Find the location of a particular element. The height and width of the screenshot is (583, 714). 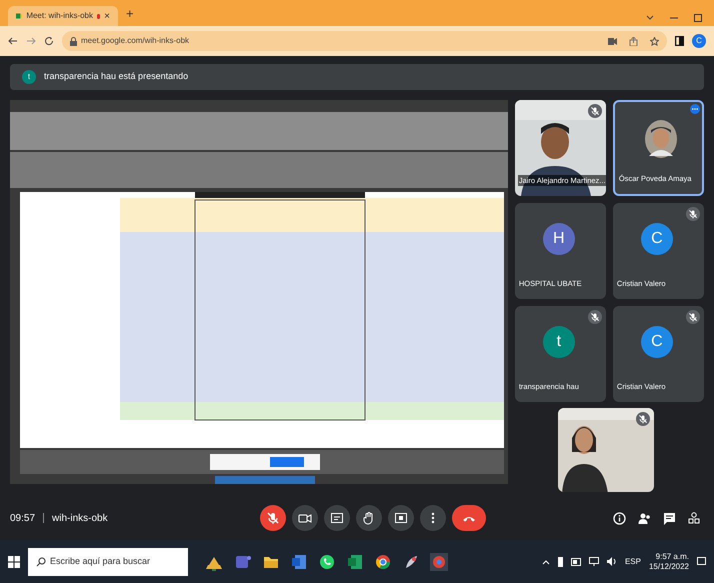

address-bar: meet.google.com/wih-inks-obk is located at coordinates (364, 41).